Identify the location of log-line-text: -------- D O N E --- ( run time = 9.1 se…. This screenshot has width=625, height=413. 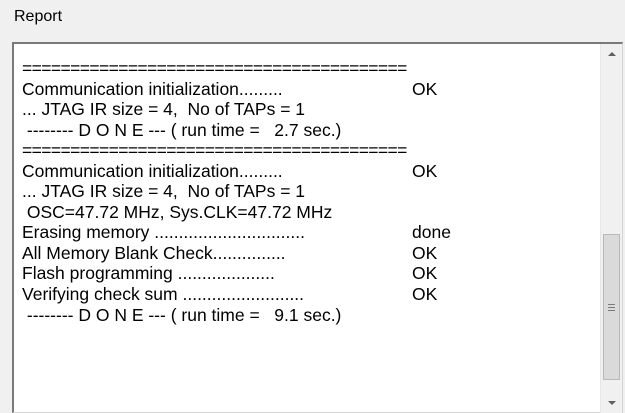
(182, 314).